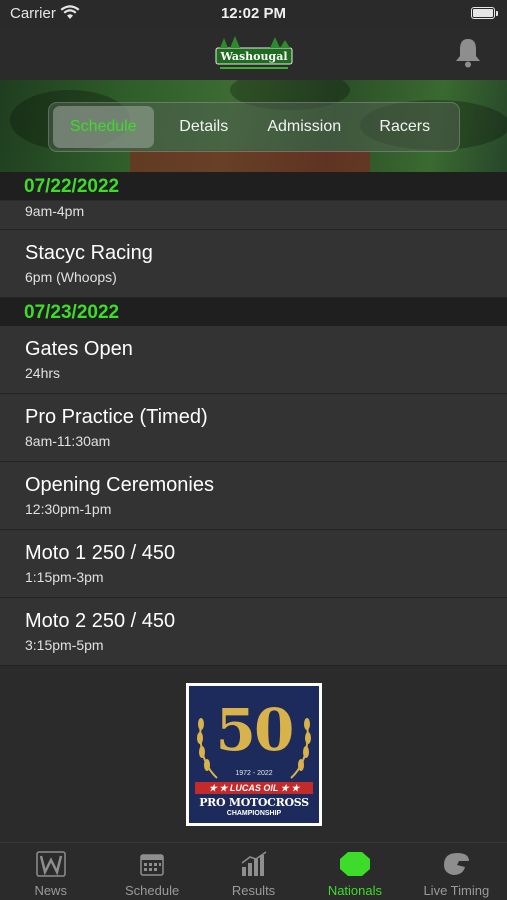  I want to click on nationals-badge-icon, so click(354, 864).